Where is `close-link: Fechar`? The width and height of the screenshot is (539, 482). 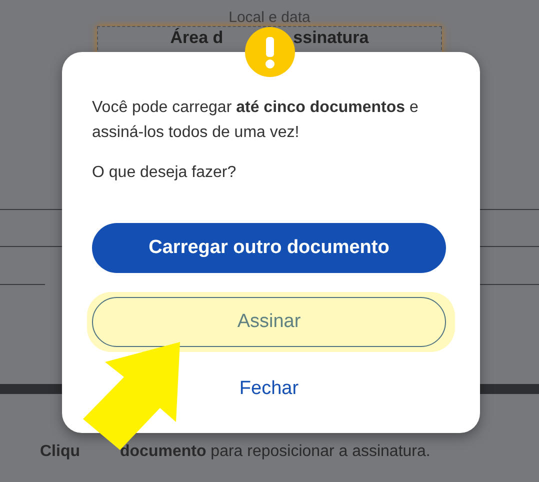 close-link: Fechar is located at coordinates (269, 389).